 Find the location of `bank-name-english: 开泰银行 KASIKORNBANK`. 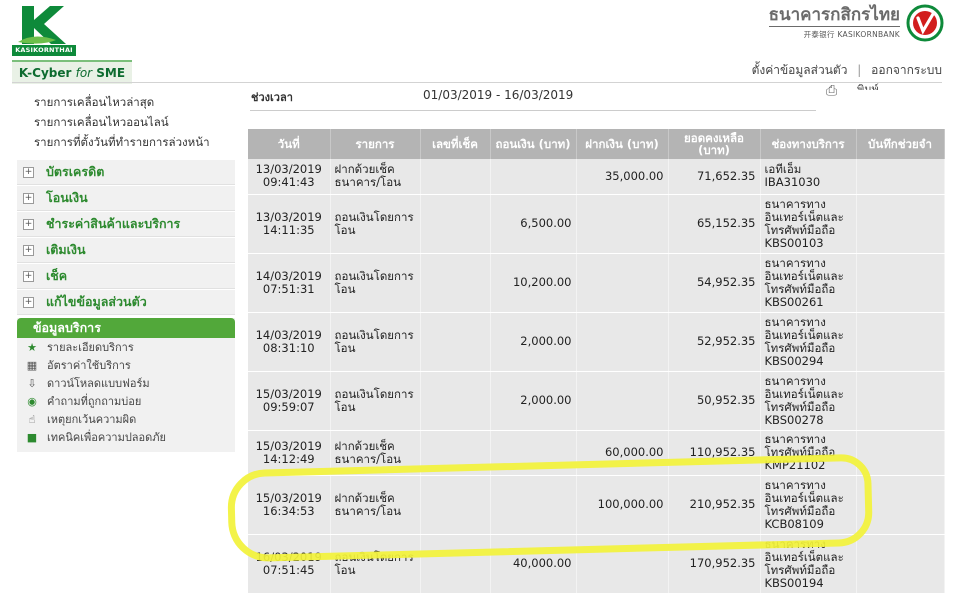

bank-name-english: 开泰银行 KASIKORNBANK is located at coordinates (851, 34).